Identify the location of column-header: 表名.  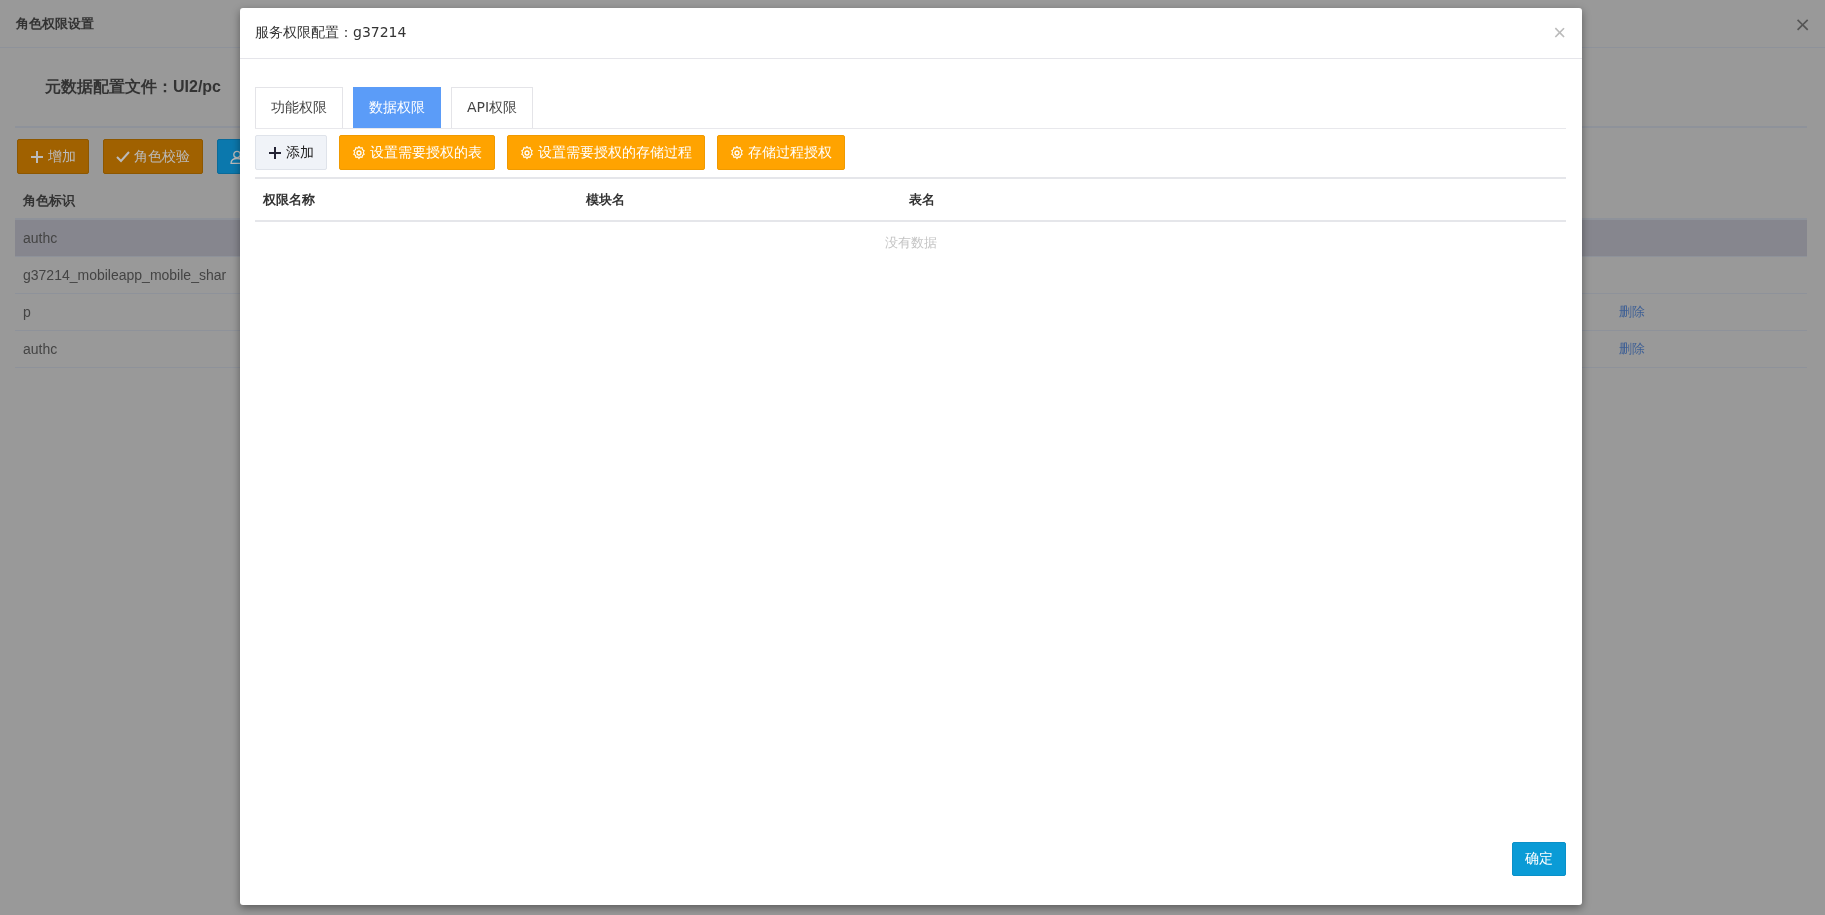
(922, 199).